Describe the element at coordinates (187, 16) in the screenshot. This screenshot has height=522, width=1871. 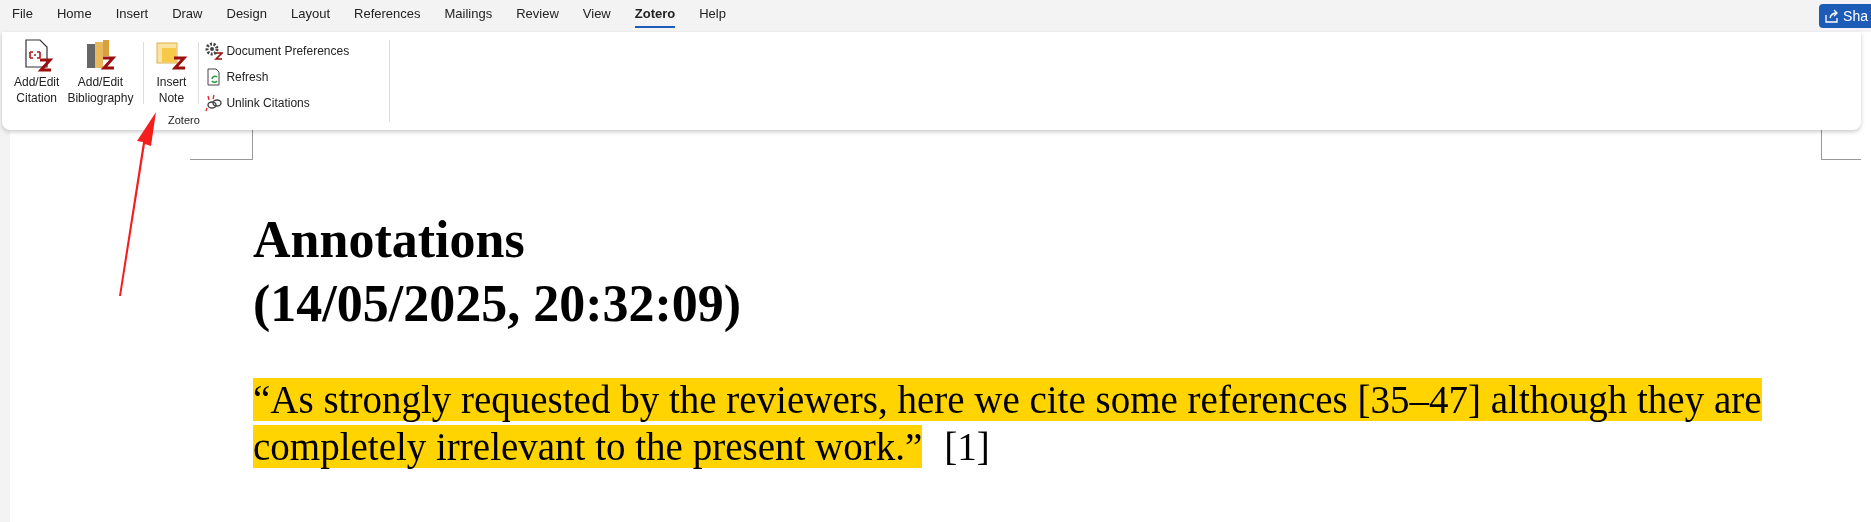
I see `ribbon-tab: Draw` at that location.